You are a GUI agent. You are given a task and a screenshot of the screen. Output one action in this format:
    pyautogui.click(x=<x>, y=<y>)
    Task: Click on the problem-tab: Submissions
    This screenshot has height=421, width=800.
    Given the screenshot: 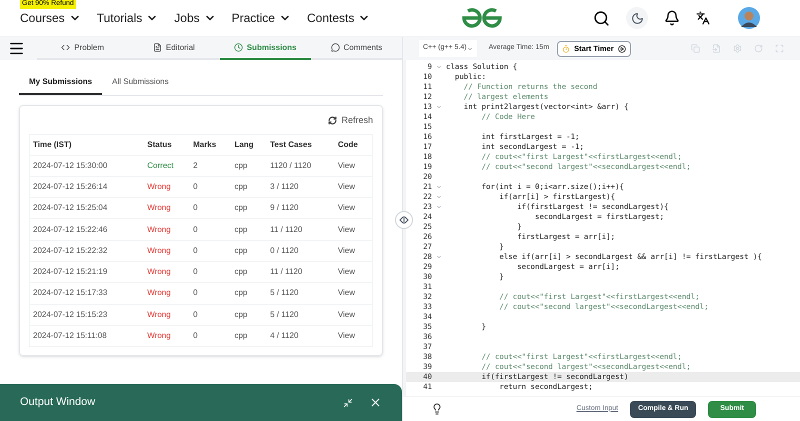 What is the action you would take?
    pyautogui.click(x=265, y=48)
    